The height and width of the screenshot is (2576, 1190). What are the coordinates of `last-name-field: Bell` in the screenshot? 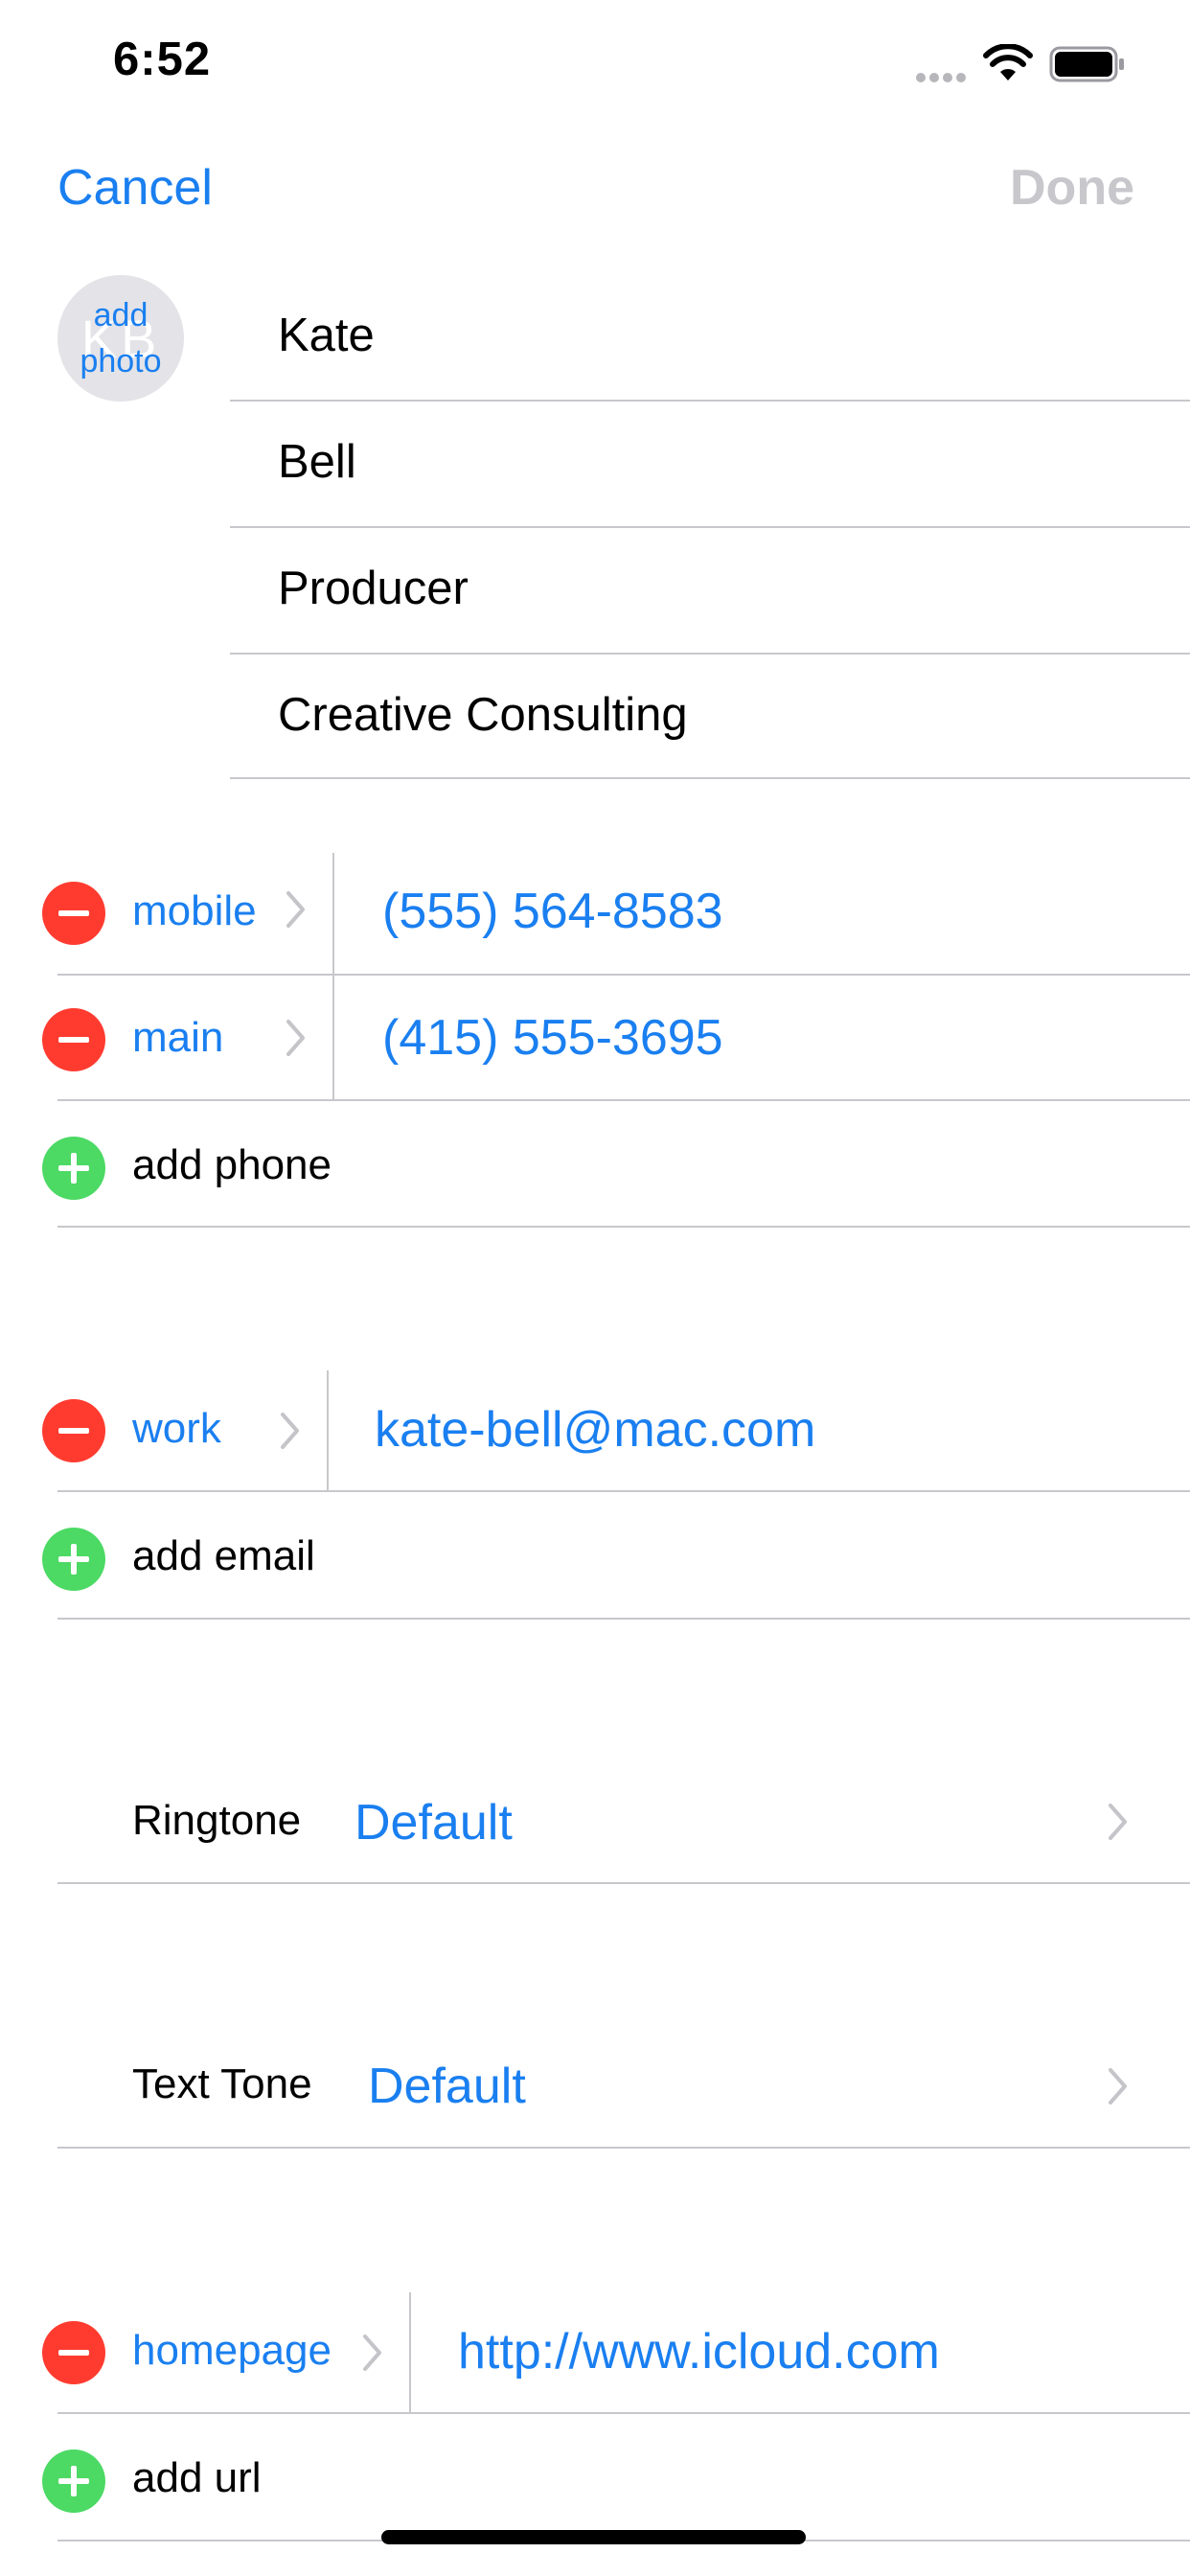 It's located at (317, 462).